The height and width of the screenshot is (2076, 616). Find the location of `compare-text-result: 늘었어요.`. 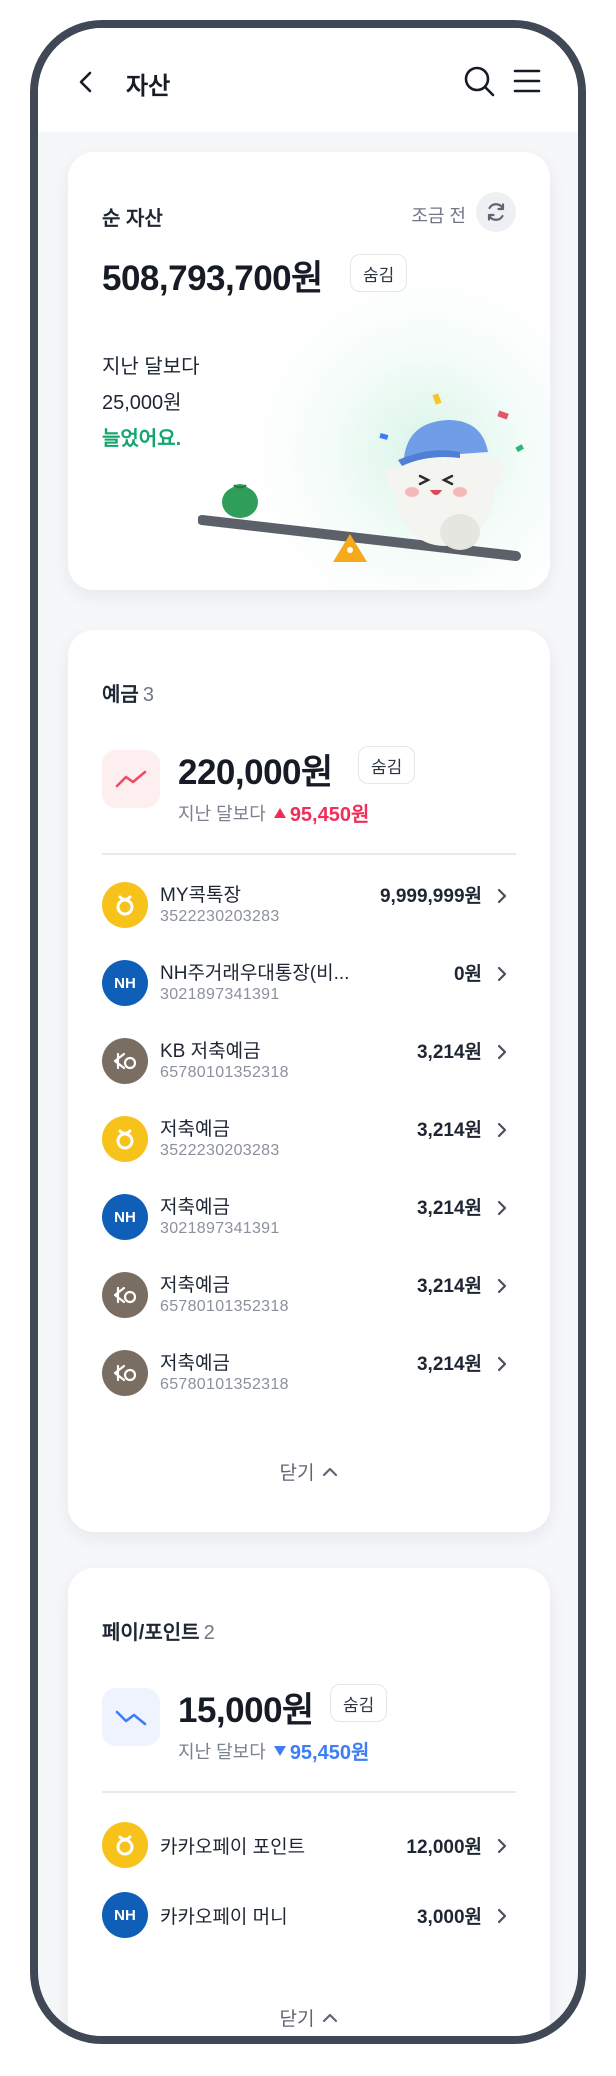

compare-text-result: 늘었어요. is located at coordinates (142, 439).